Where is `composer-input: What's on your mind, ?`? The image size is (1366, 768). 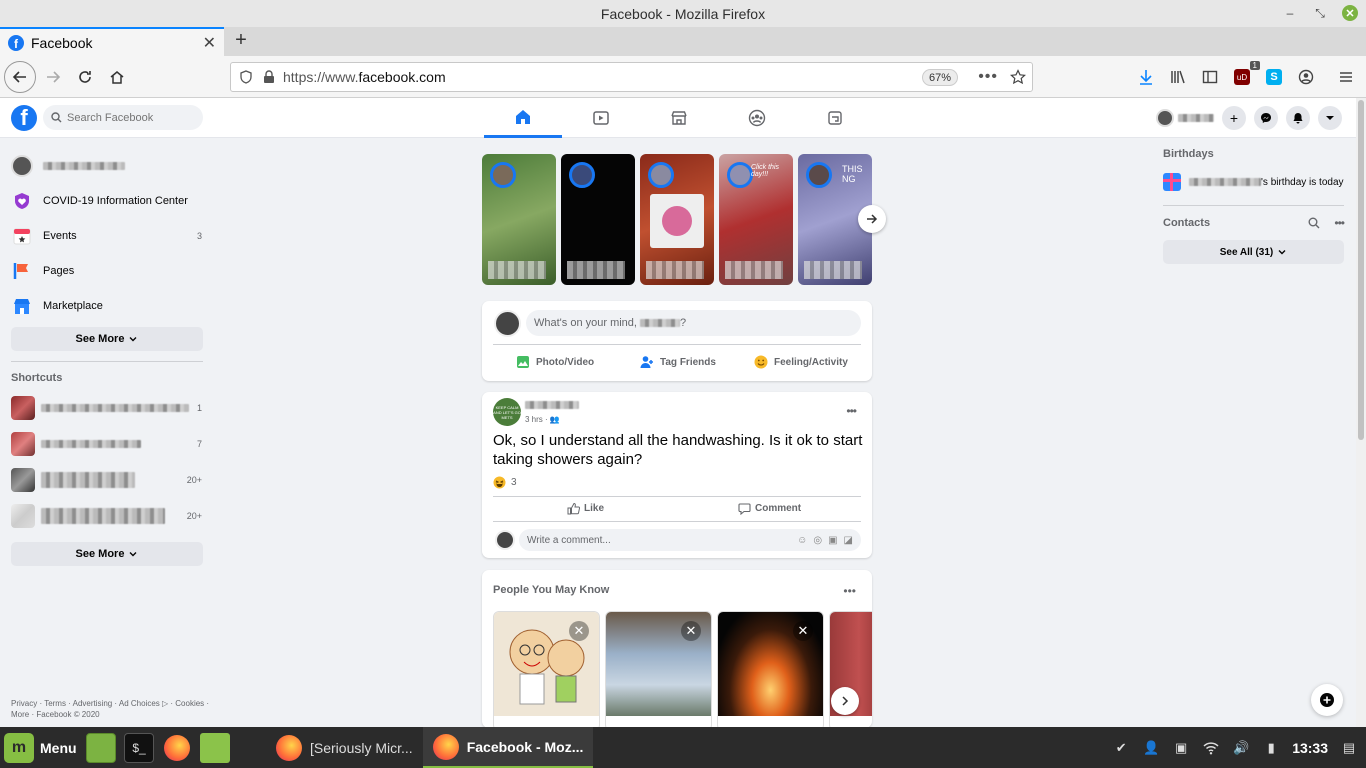
composer-input: What's on your mind, ? is located at coordinates (693, 323).